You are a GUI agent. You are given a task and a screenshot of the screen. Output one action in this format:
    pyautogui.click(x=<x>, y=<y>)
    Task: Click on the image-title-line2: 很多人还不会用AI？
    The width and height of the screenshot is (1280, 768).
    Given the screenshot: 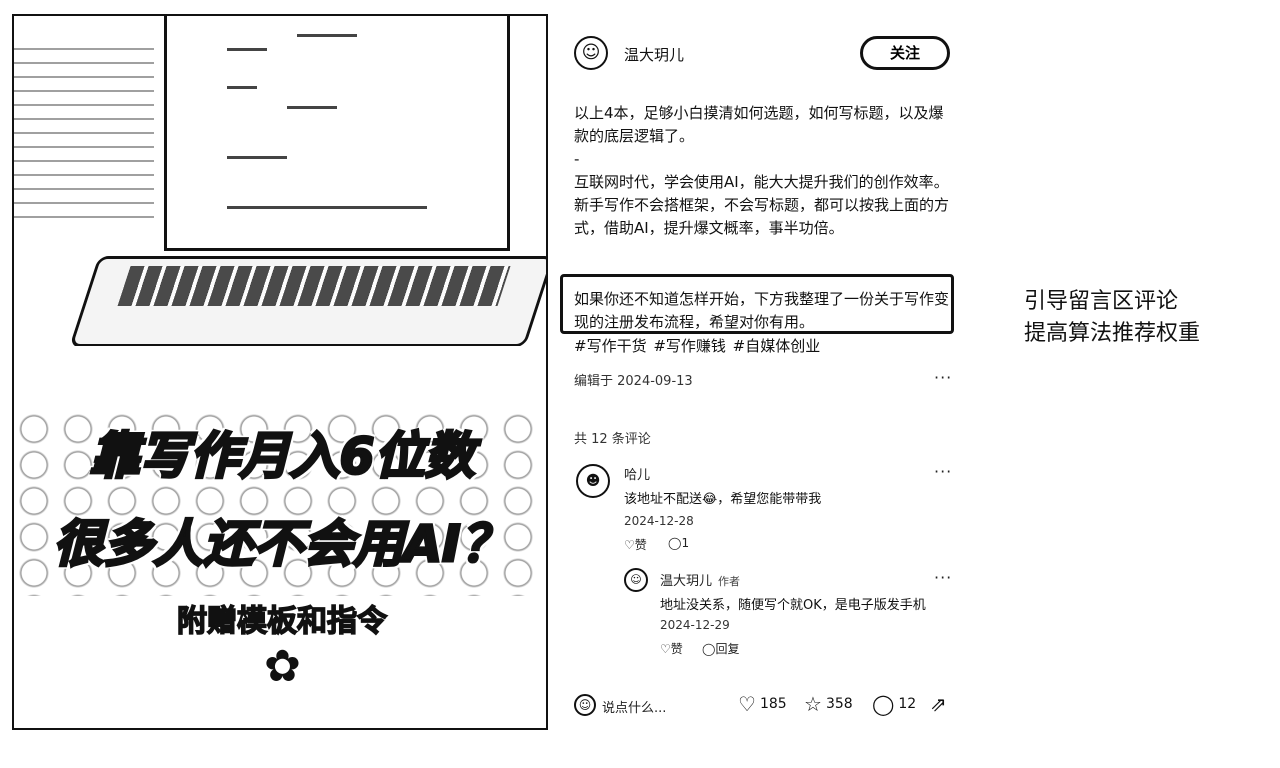 What is the action you would take?
    pyautogui.click(x=282, y=544)
    